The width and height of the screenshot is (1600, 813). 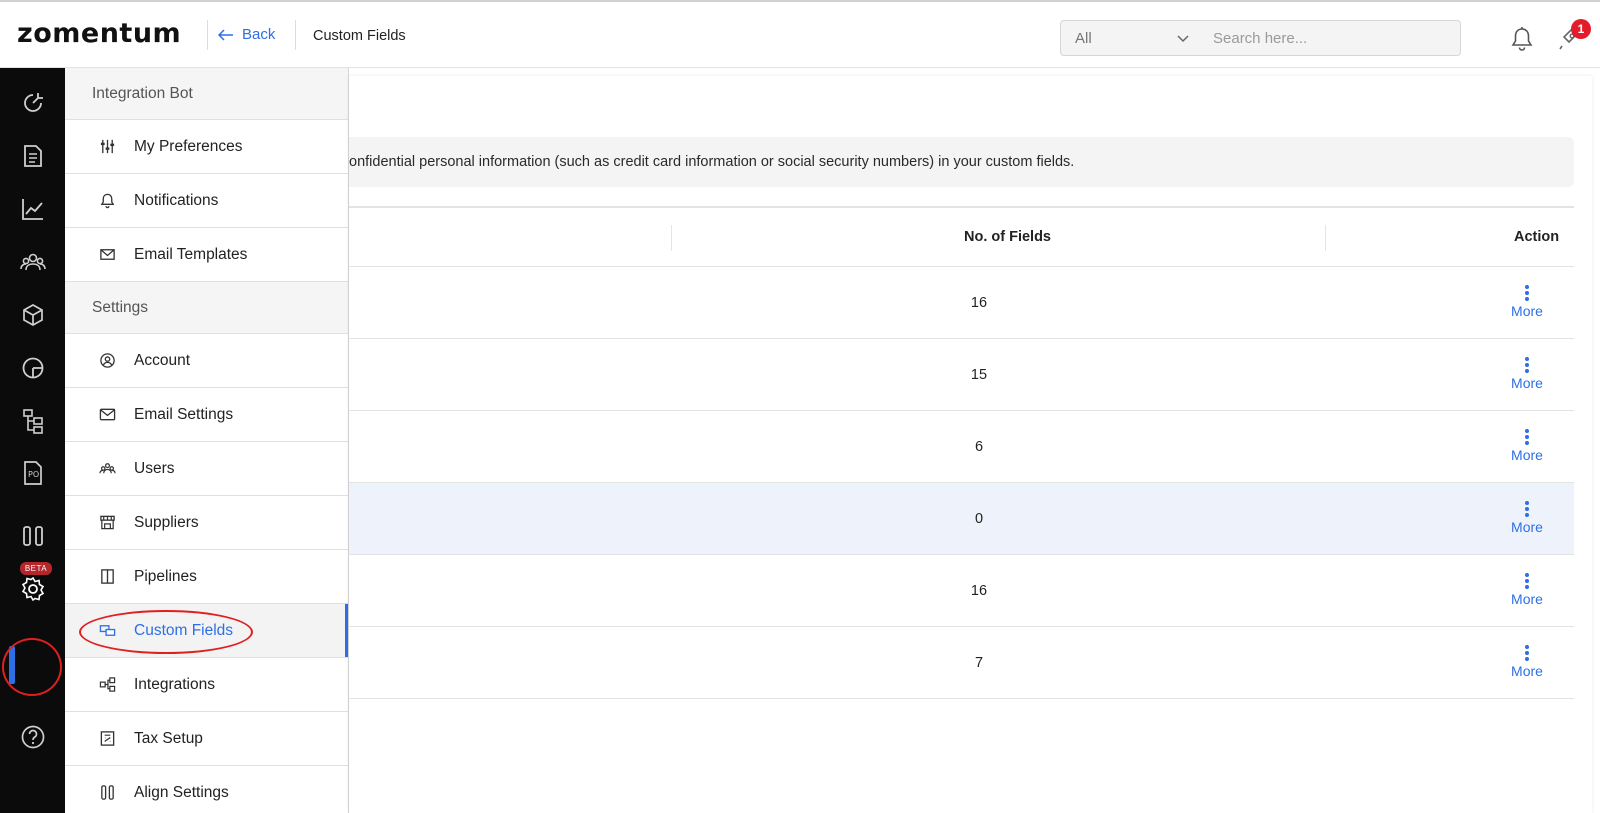 What do you see at coordinates (165, 576) in the screenshot?
I see `menu-item-label: Pipelines` at bounding box center [165, 576].